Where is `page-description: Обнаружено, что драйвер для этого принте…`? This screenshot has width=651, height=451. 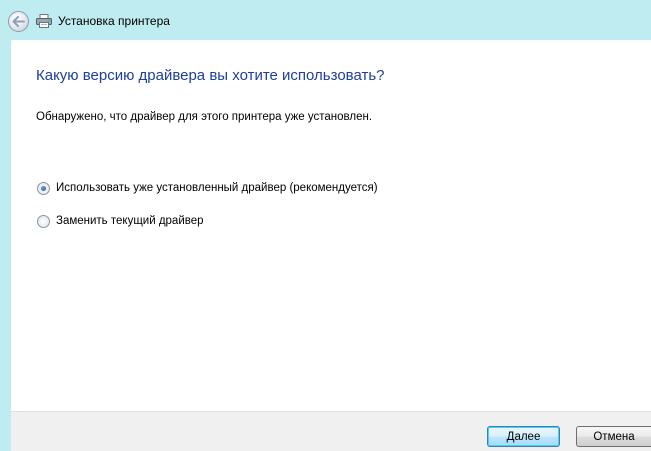 page-description: Обнаружено, что драйвер для этого принте… is located at coordinates (204, 117).